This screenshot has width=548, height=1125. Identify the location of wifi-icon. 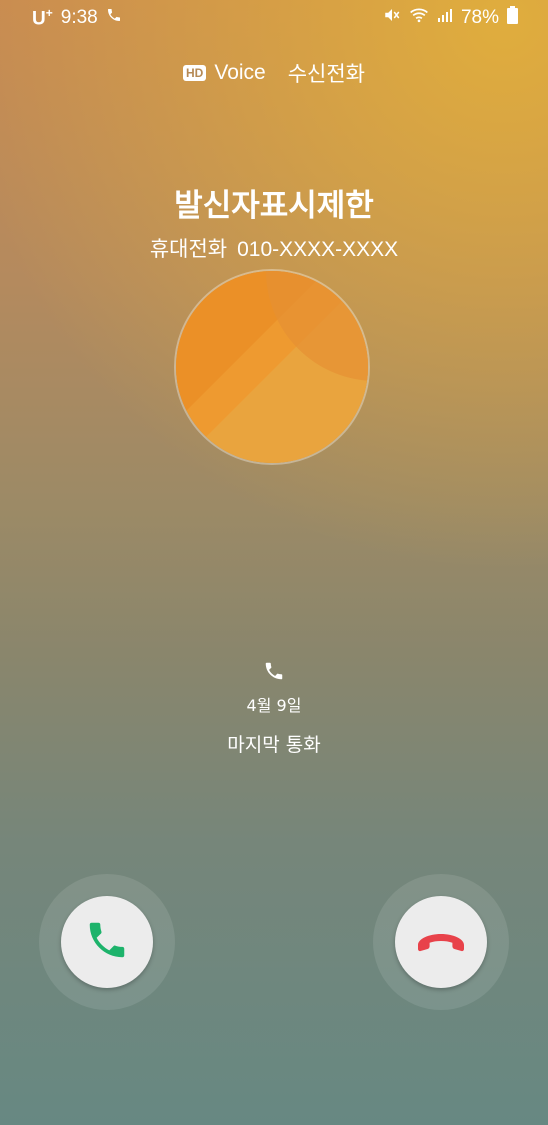
(419, 18).